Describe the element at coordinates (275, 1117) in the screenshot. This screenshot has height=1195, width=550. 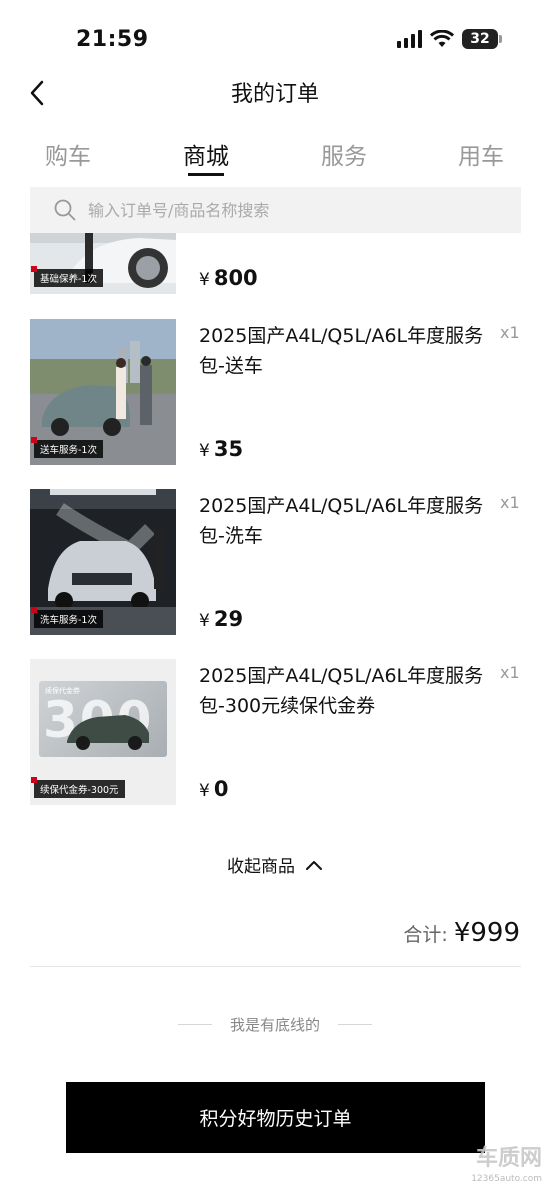
I see `points-history-orders-button: 积分好物历史订单` at that location.